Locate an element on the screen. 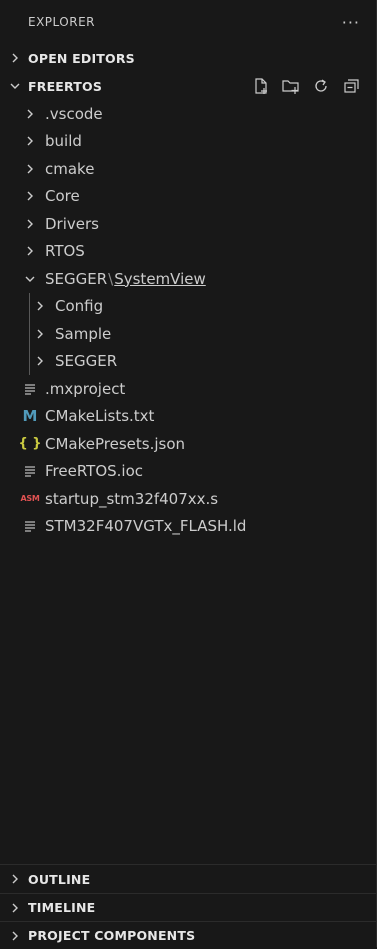  file-linker: STM32F407VGTx_FLASH.ld is located at coordinates (188, 527).